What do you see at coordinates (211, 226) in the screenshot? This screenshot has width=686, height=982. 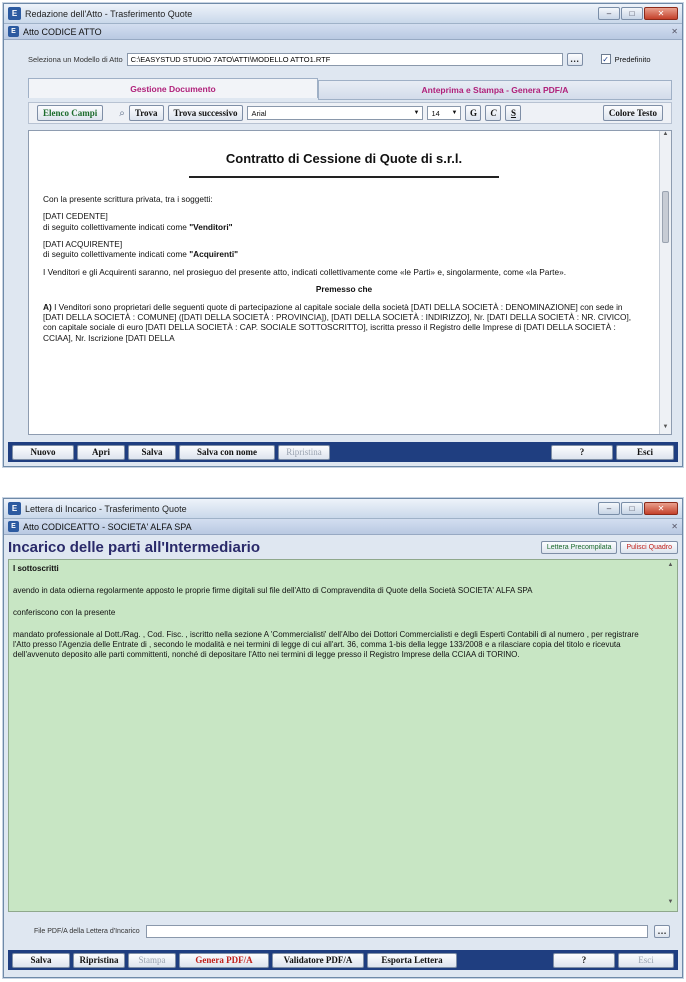 I see `venditori-term: "Venditori"` at bounding box center [211, 226].